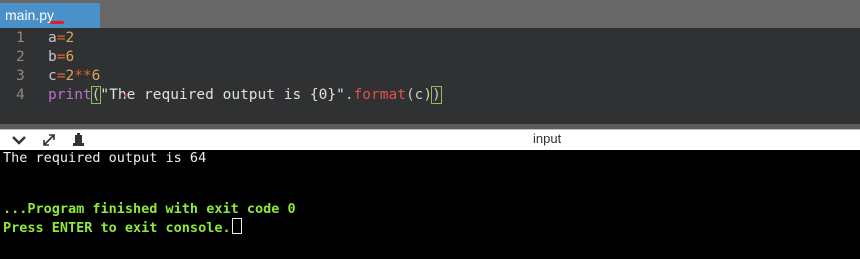 The height and width of the screenshot is (259, 860). What do you see at coordinates (79, 140) in the screenshot?
I see `clear-console-icon` at bounding box center [79, 140].